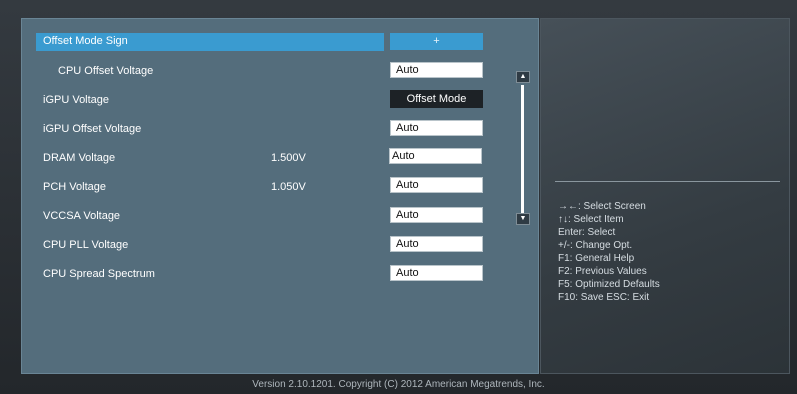  What do you see at coordinates (106, 71) in the screenshot?
I see `setting-label: CPU Offset Voltage` at bounding box center [106, 71].